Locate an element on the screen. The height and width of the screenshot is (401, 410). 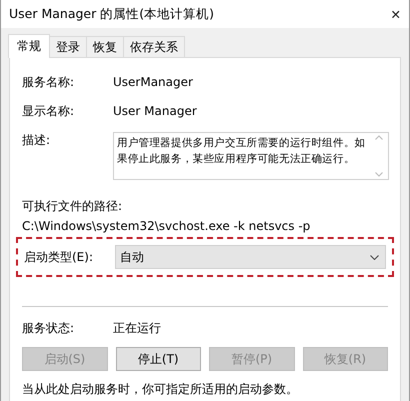
field-label: 显示名称: is located at coordinates (49, 111).